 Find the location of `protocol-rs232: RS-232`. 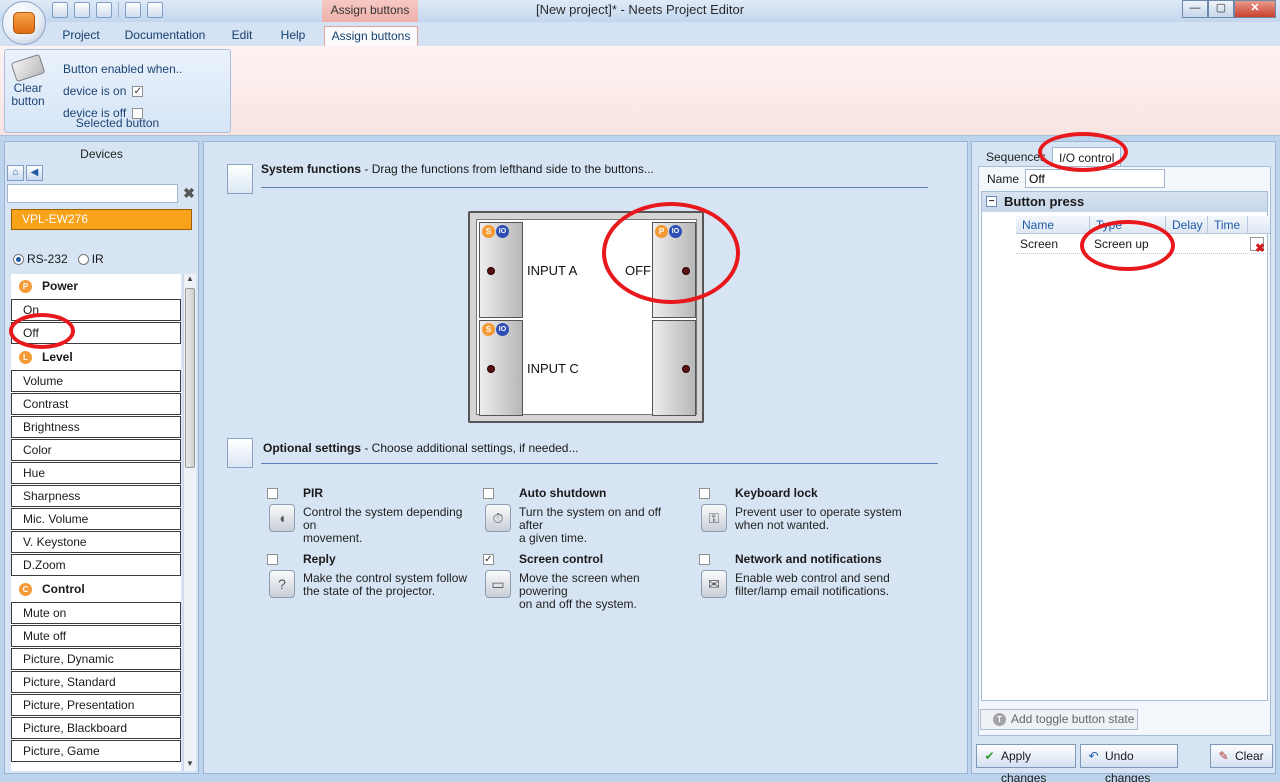

protocol-rs232: RS-232 is located at coordinates (40, 259).